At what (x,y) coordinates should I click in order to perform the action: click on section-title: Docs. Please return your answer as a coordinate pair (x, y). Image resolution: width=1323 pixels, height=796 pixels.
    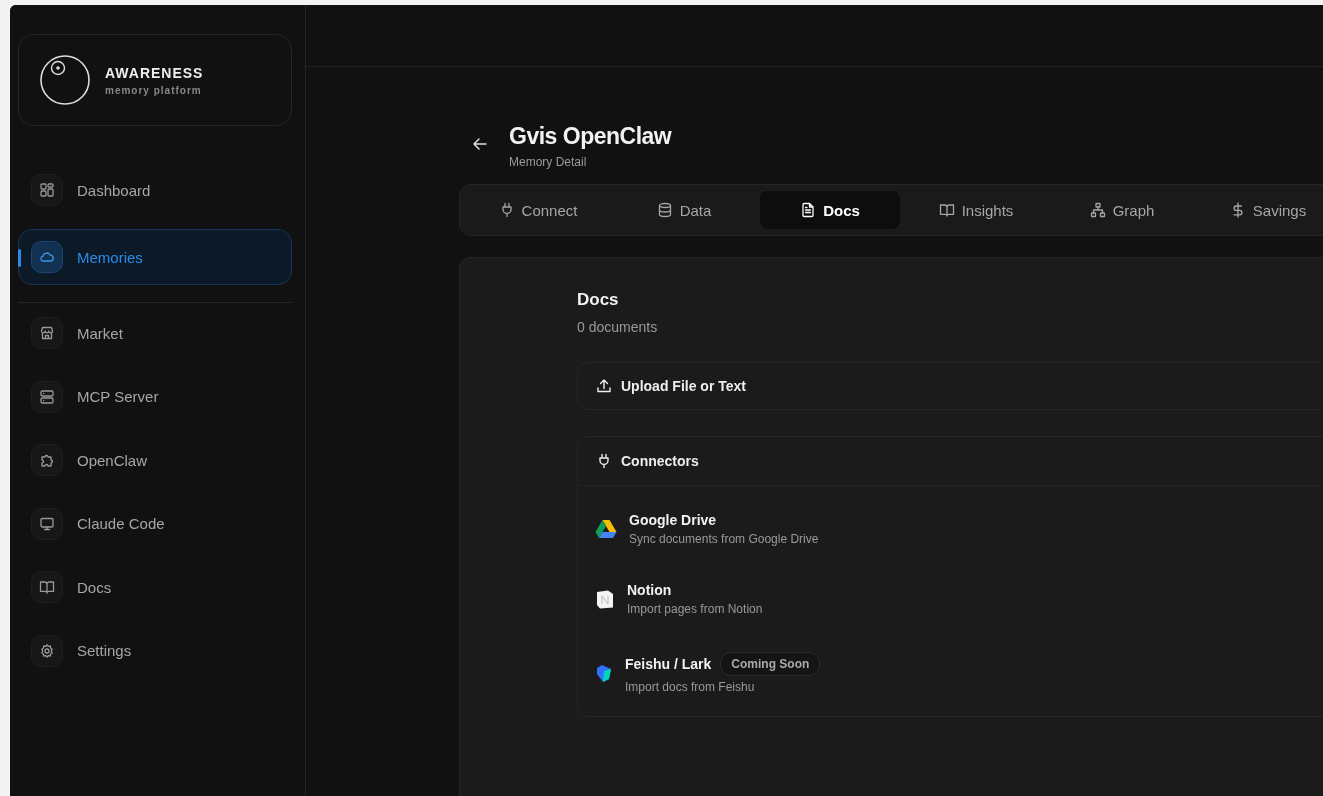
    Looking at the image, I should click on (598, 300).